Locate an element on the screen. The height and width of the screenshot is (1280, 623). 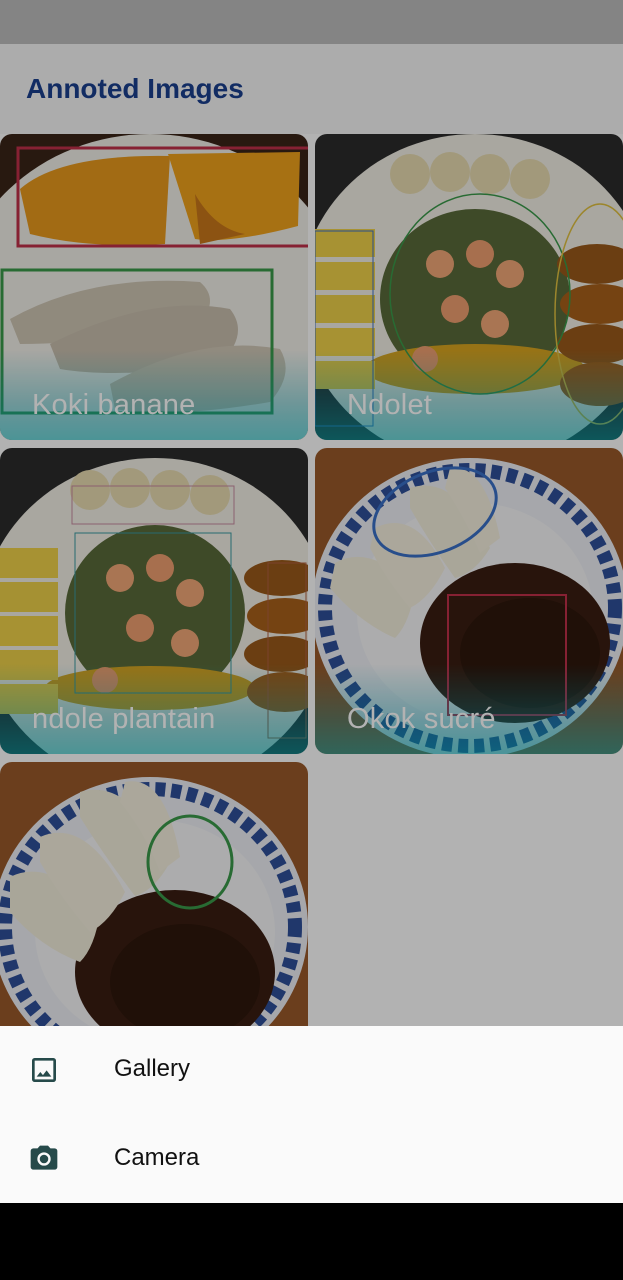
image-source-bottom-sheet: Gallery Camera is located at coordinates (311, 1114).